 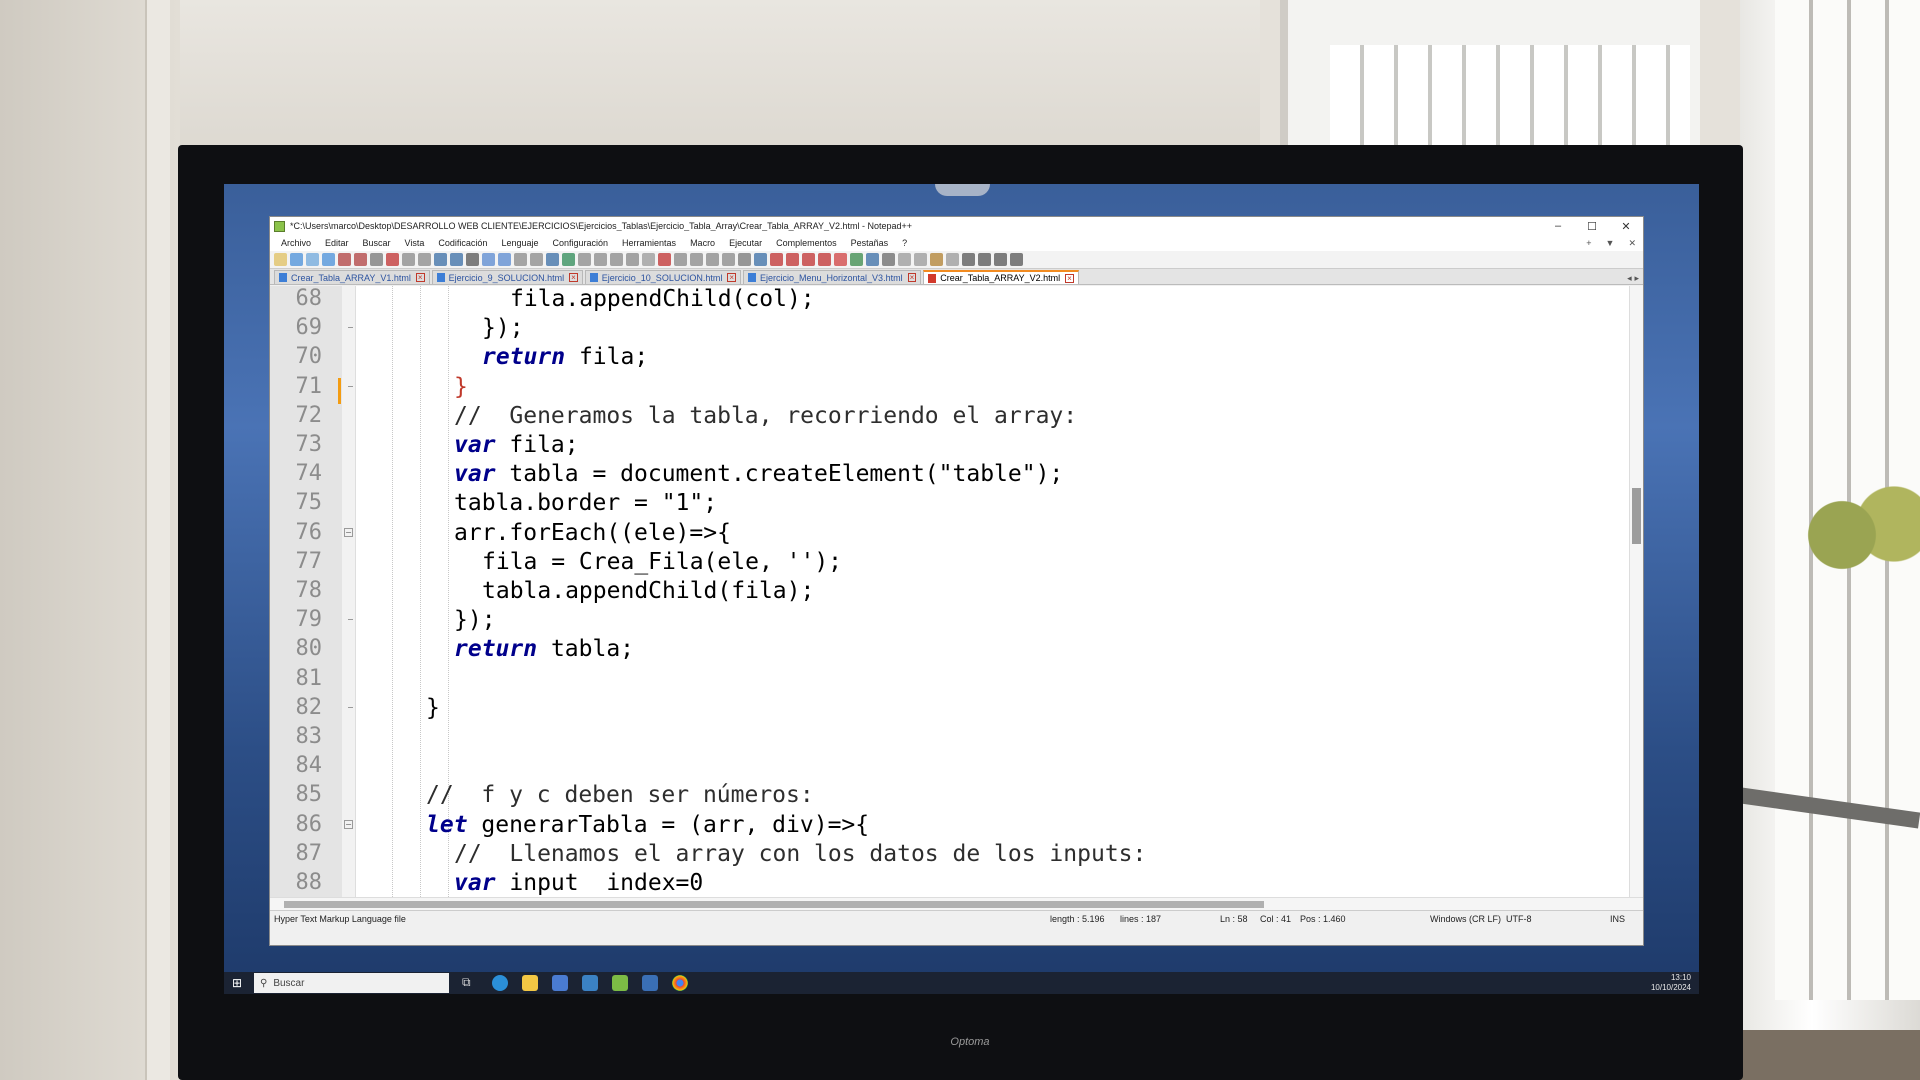 What do you see at coordinates (507, 277) in the screenshot?
I see `tab-file: Ejercicio_9_SOLUCION.html ×` at bounding box center [507, 277].